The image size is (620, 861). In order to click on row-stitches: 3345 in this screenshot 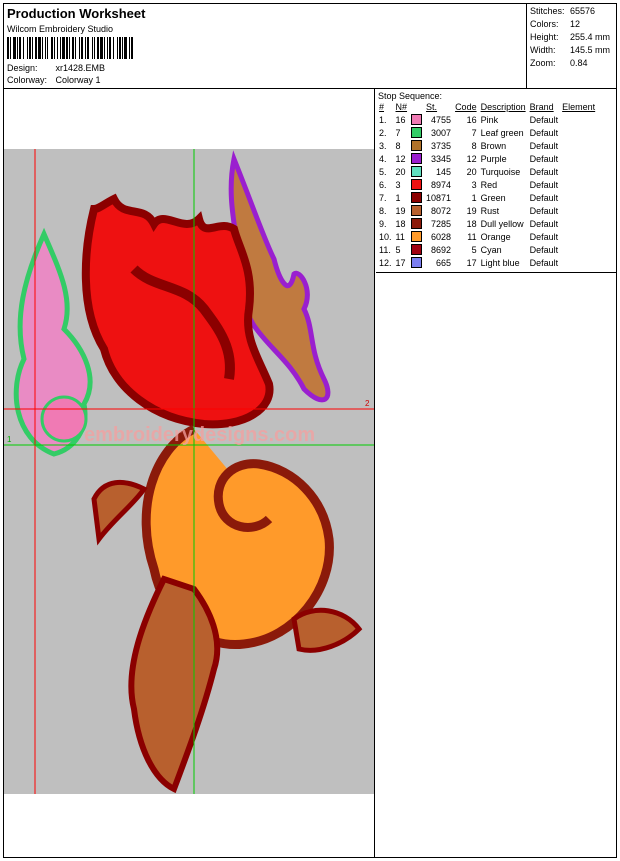, I will do `click(441, 158)`.